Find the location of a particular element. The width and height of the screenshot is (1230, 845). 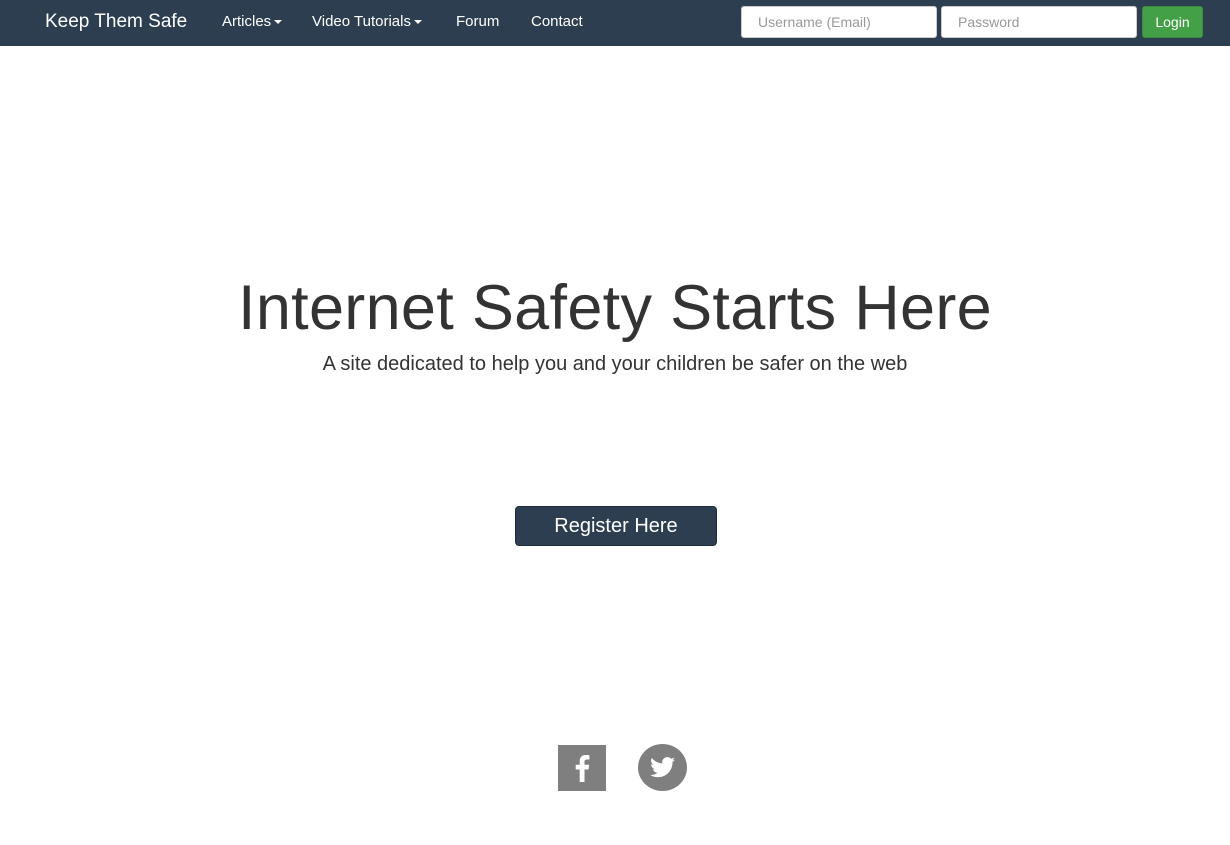

nav-forum: Forum is located at coordinates (477, 22).